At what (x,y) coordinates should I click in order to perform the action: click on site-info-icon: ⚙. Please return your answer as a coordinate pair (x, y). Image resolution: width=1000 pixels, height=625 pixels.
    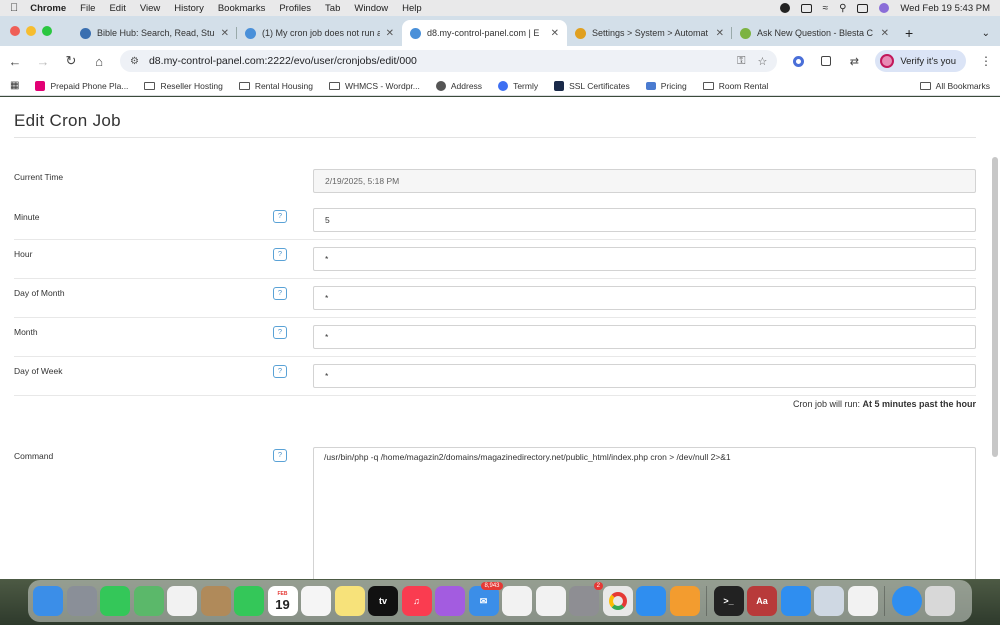
    Looking at the image, I should click on (134, 61).